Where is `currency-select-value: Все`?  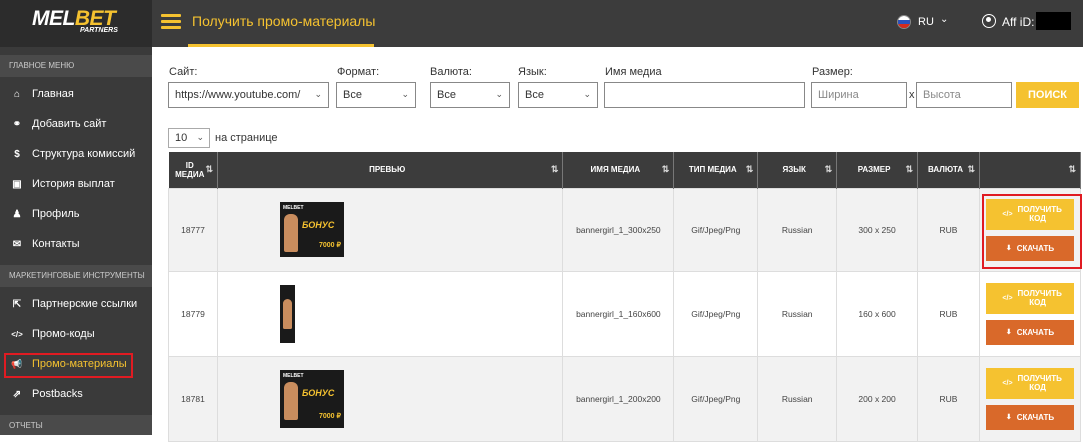 currency-select-value: Все is located at coordinates (446, 95).